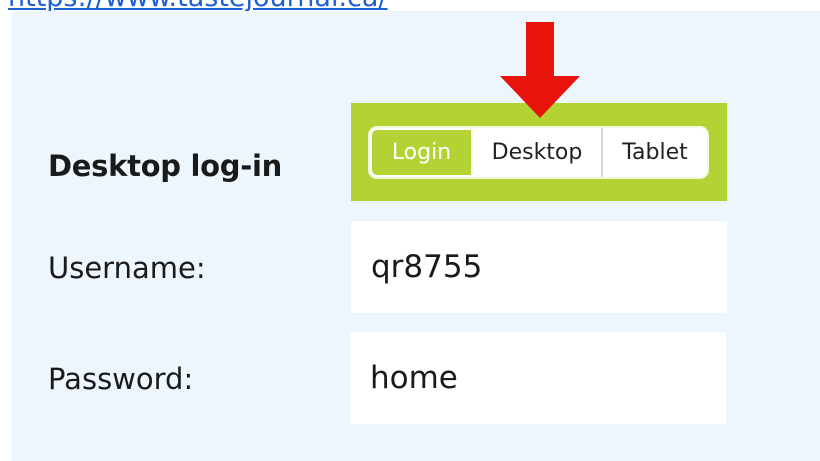 The image size is (820, 461). I want to click on page-title: Desktop log-in, so click(165, 166).